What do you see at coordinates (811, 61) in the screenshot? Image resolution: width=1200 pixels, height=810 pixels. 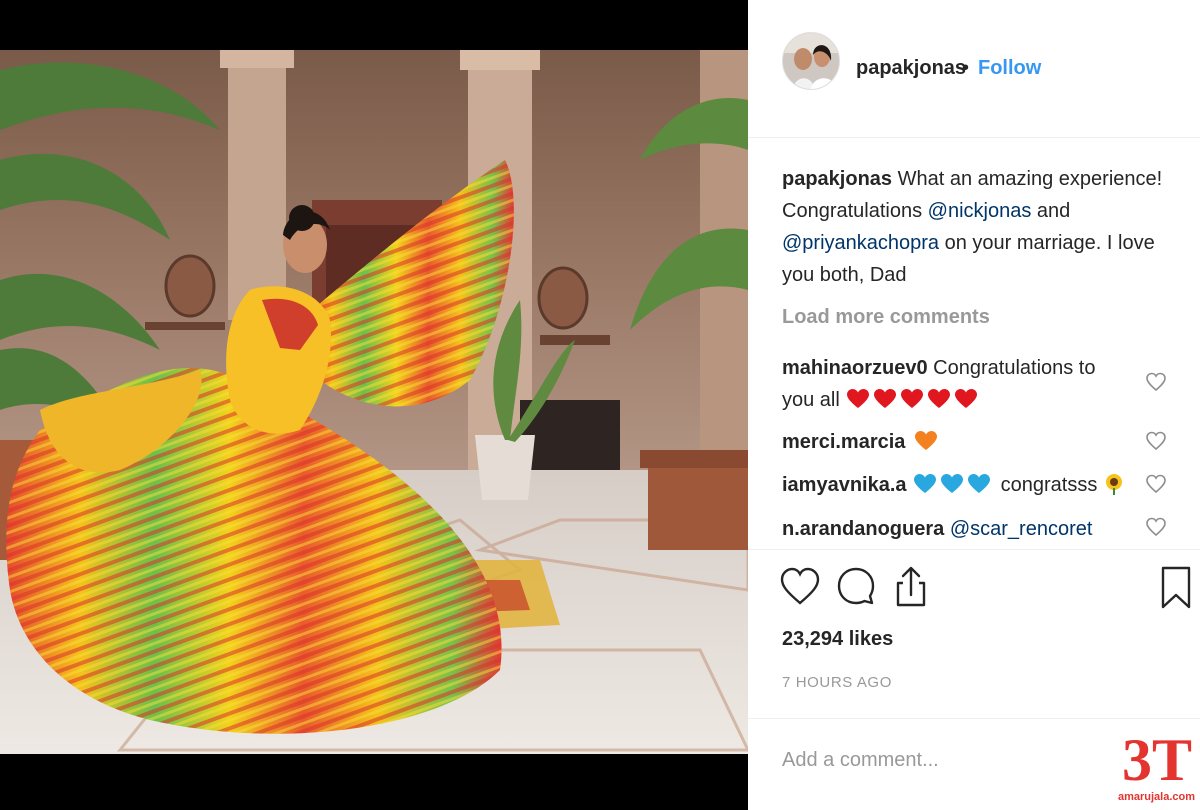 I see `avatar` at bounding box center [811, 61].